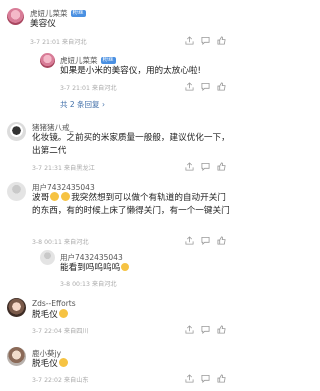 This screenshot has height=391, width=320. I want to click on crying-emoji-icon, so click(125, 267).